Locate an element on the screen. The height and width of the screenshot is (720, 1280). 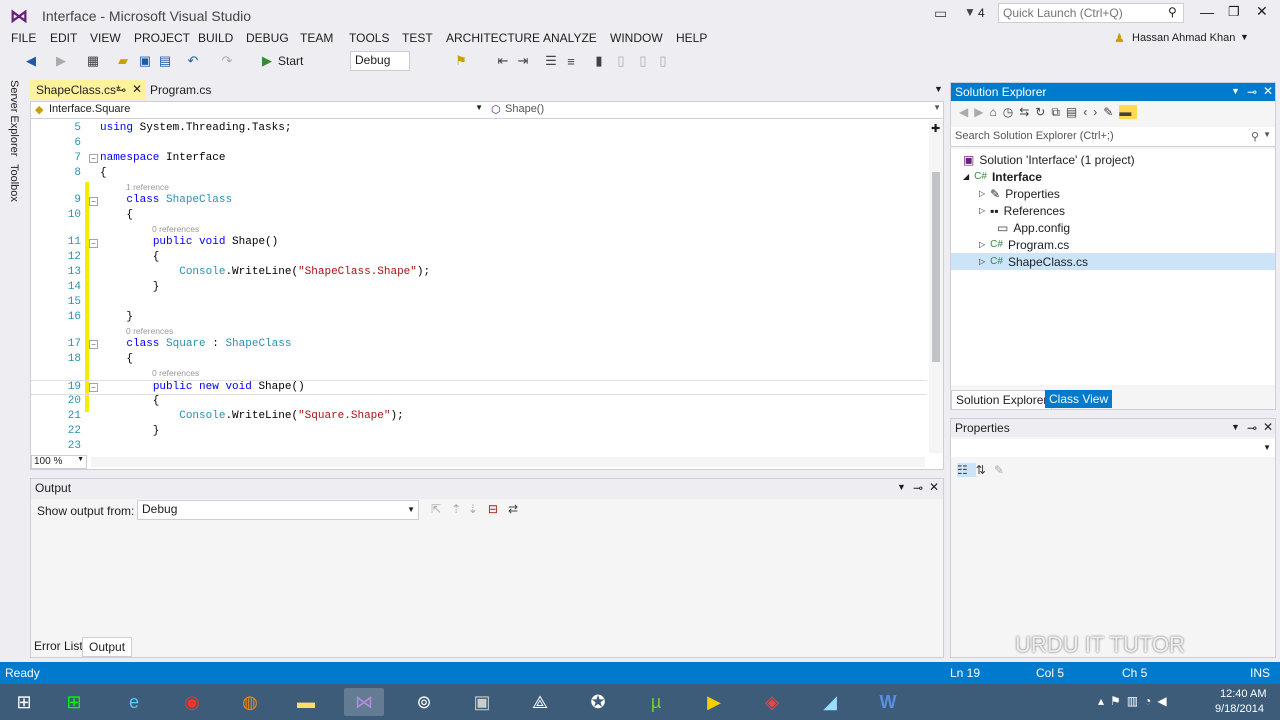
menu-analyze: ANALYZE is located at coordinates (570, 38).